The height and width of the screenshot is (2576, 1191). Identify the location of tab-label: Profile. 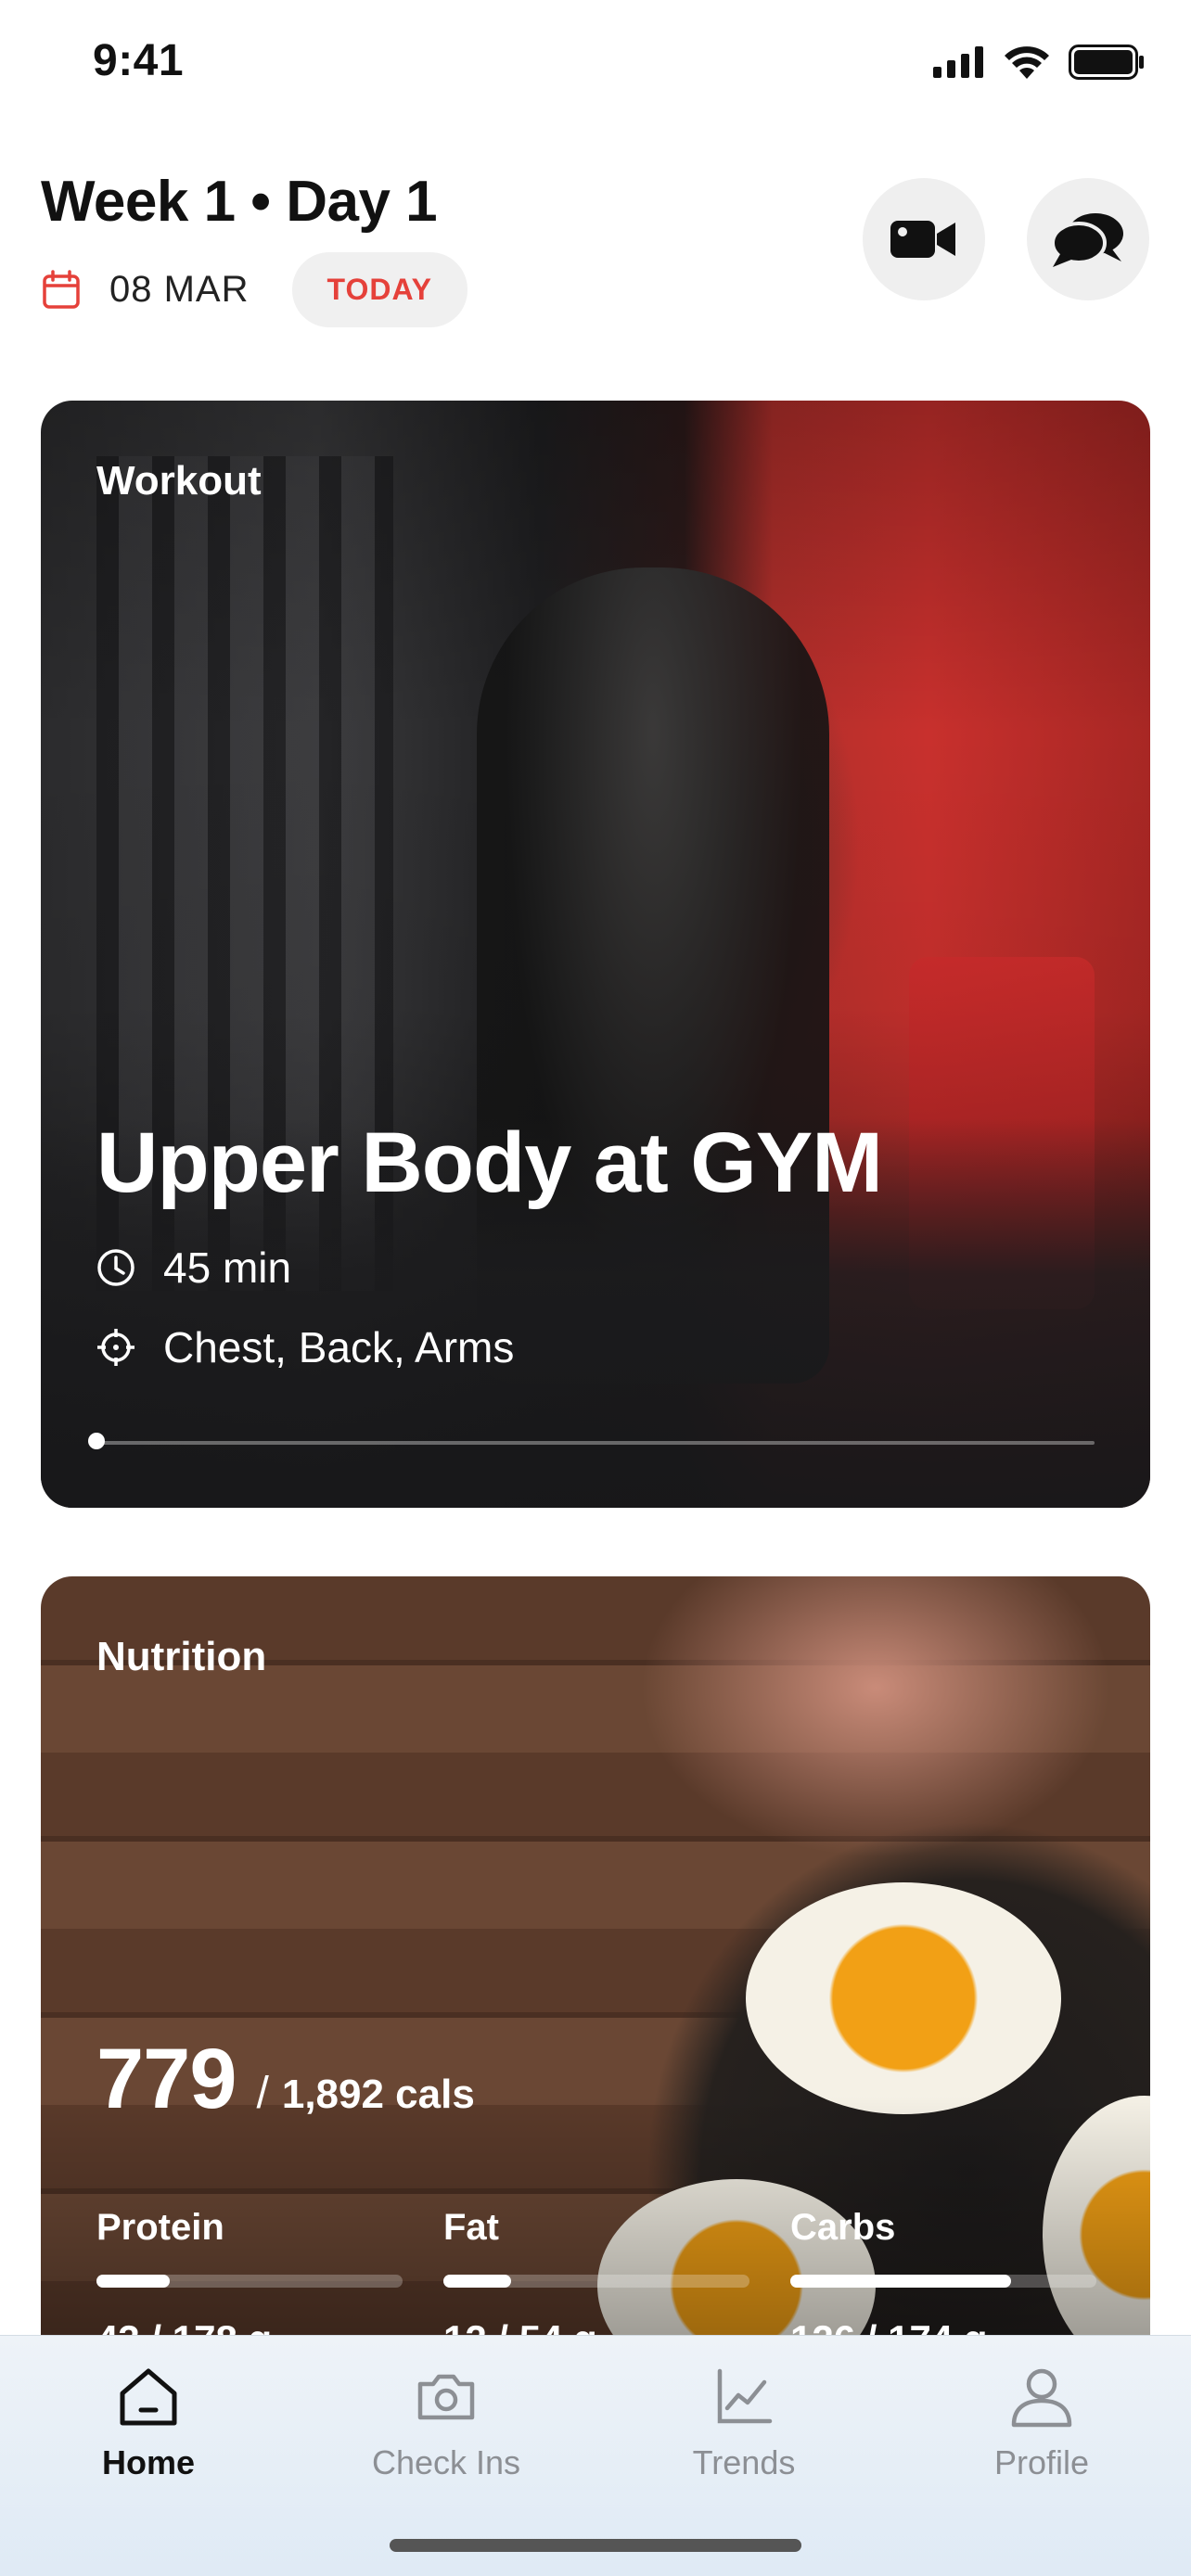
(1041, 2462).